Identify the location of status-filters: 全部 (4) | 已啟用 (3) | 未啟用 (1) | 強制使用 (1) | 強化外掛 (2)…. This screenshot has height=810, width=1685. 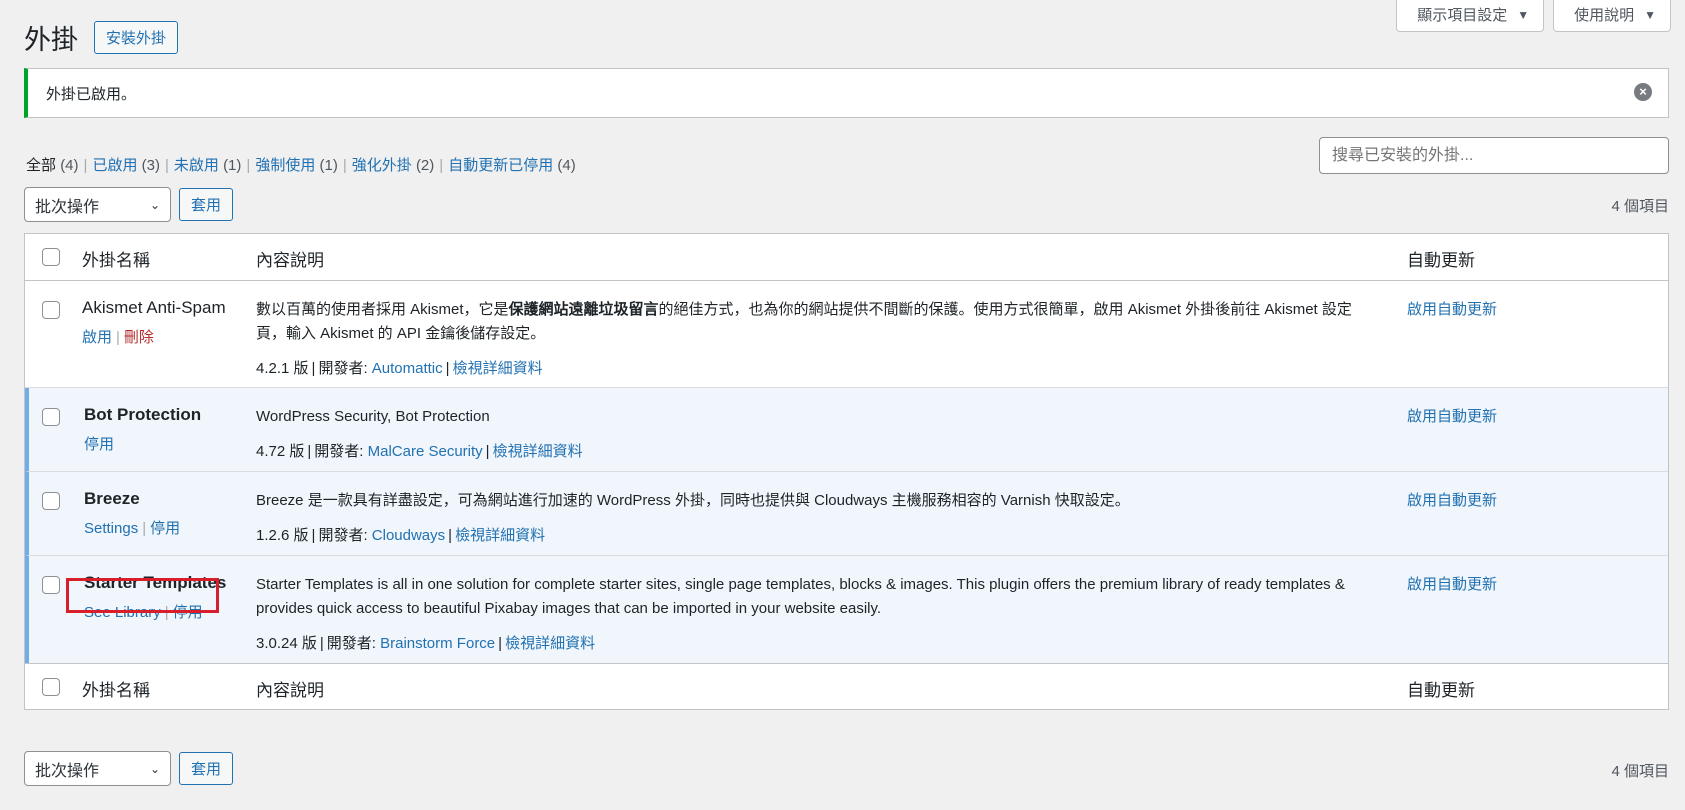
(301, 165).